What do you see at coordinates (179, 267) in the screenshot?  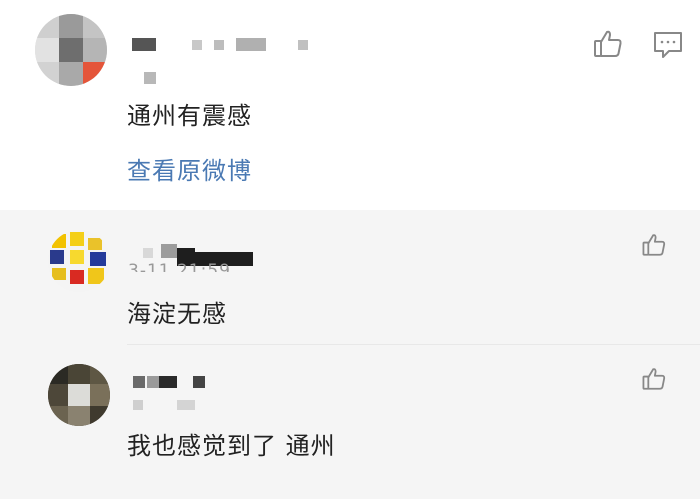 I see `timestamp: 3-11 21:59` at bounding box center [179, 267].